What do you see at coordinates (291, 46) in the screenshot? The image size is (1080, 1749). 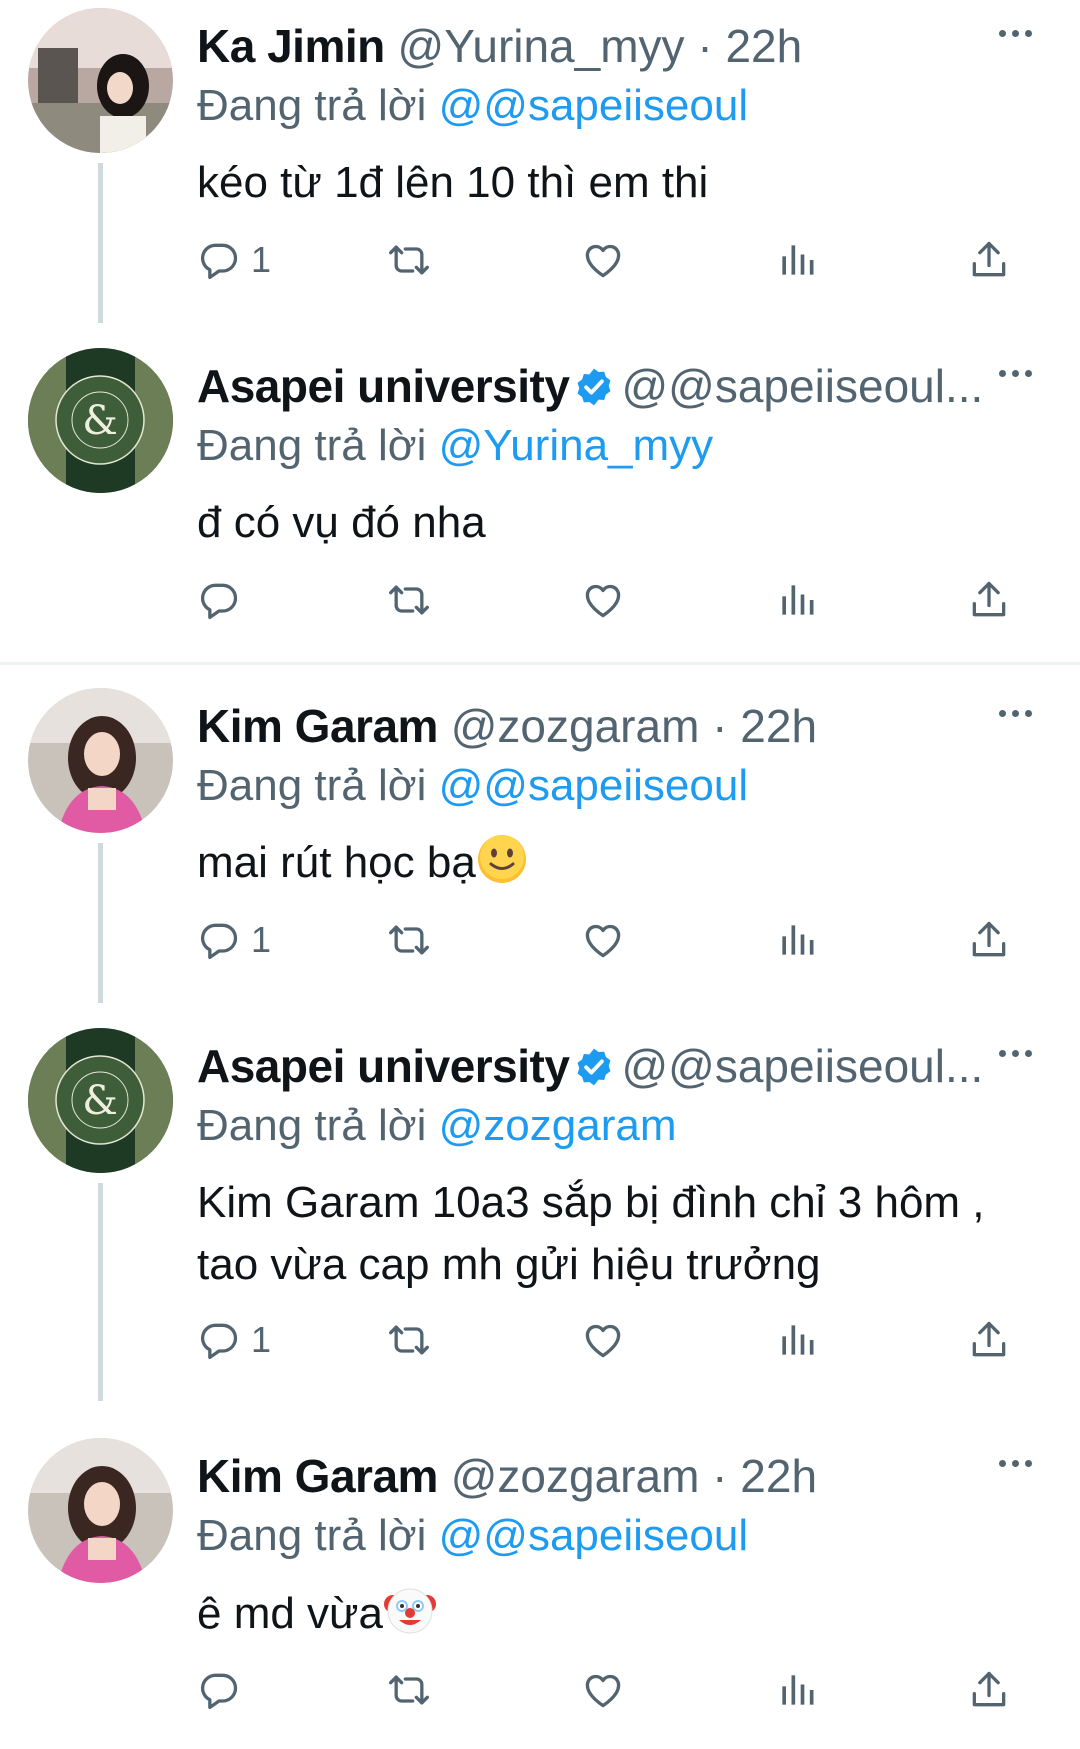 I see `display-name: Ka Jimin` at bounding box center [291, 46].